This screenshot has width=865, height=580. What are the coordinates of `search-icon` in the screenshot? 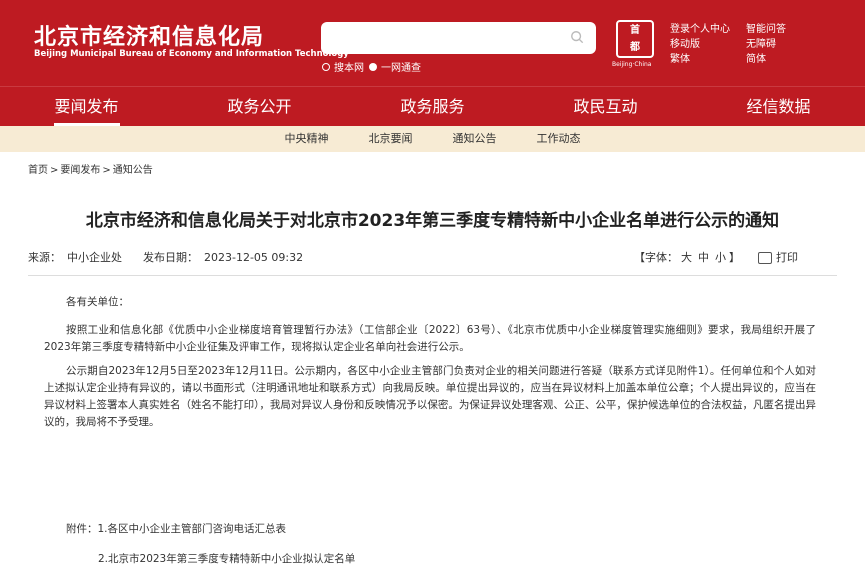 It's located at (577, 37).